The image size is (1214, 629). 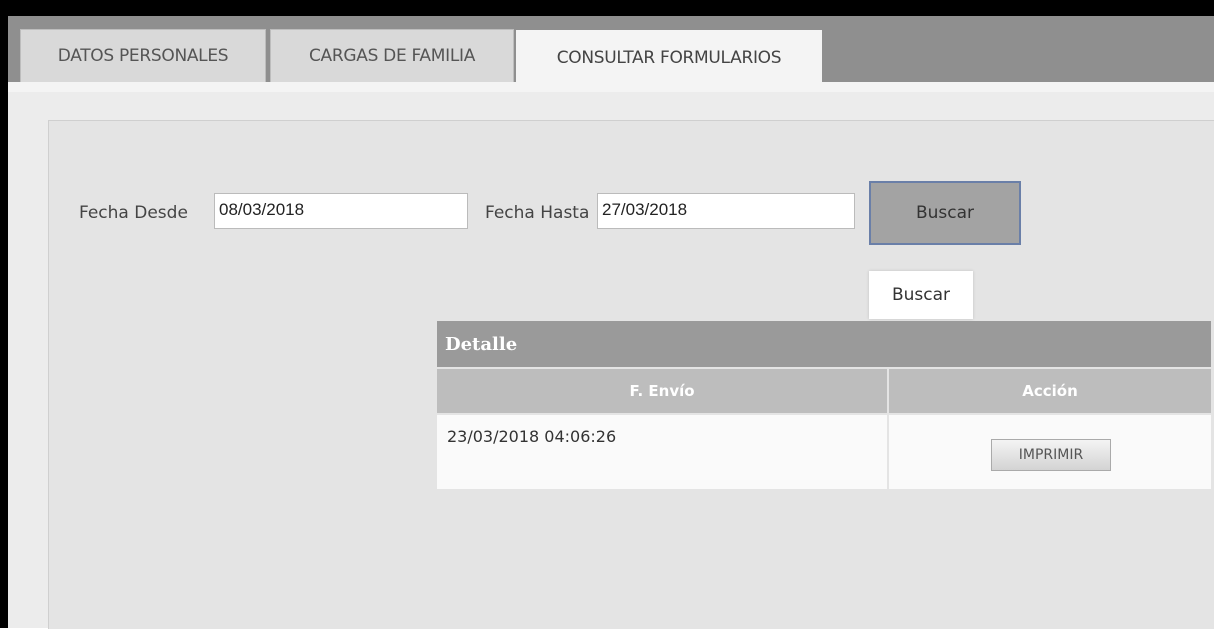 What do you see at coordinates (1050, 391) in the screenshot?
I see `column-header-accion: Acción` at bounding box center [1050, 391].